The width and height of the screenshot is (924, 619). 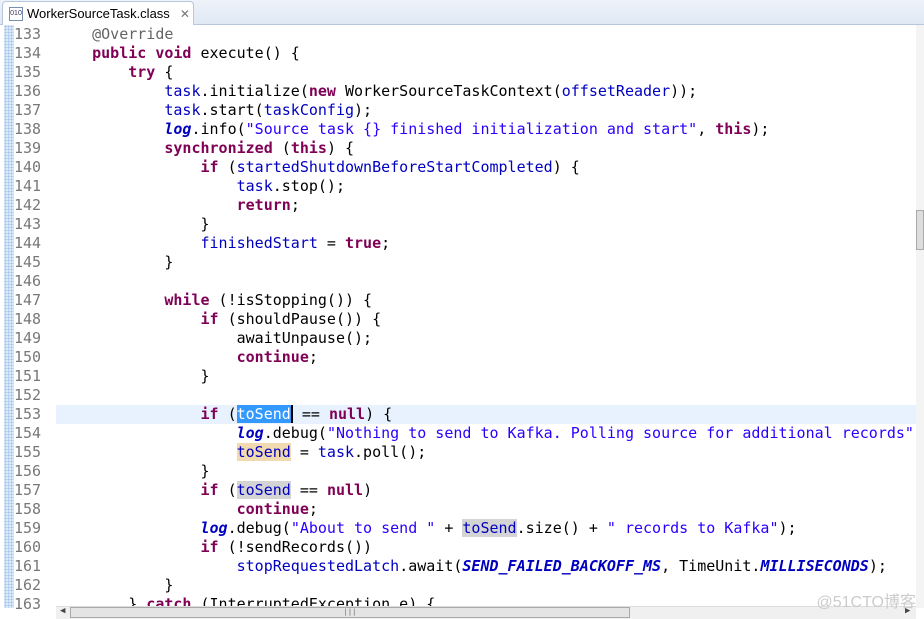 I want to click on code-line: try {, so click(x=486, y=72).